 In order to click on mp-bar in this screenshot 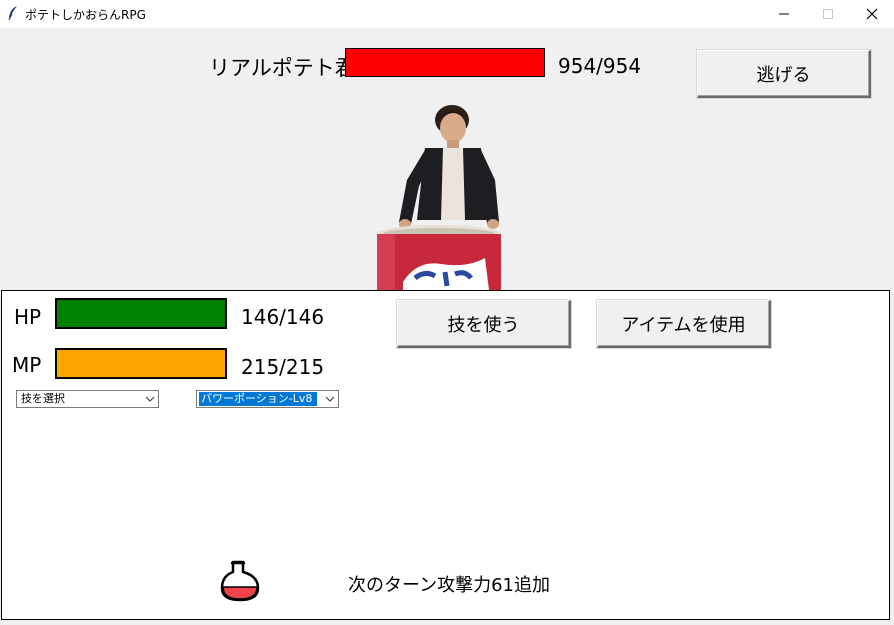, I will do `click(141, 363)`.